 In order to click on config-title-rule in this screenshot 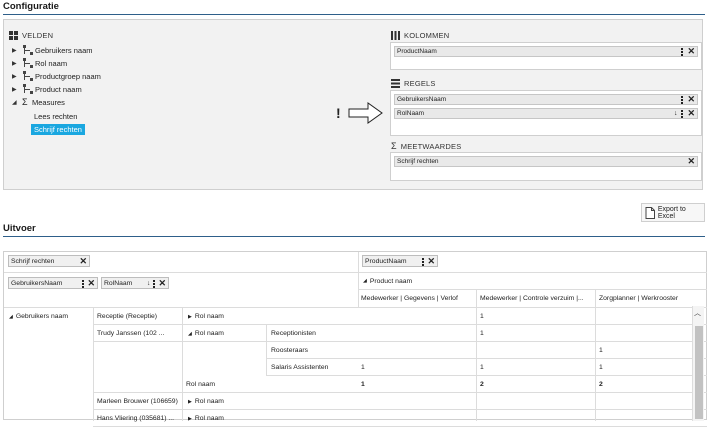, I will do `click(354, 14)`.